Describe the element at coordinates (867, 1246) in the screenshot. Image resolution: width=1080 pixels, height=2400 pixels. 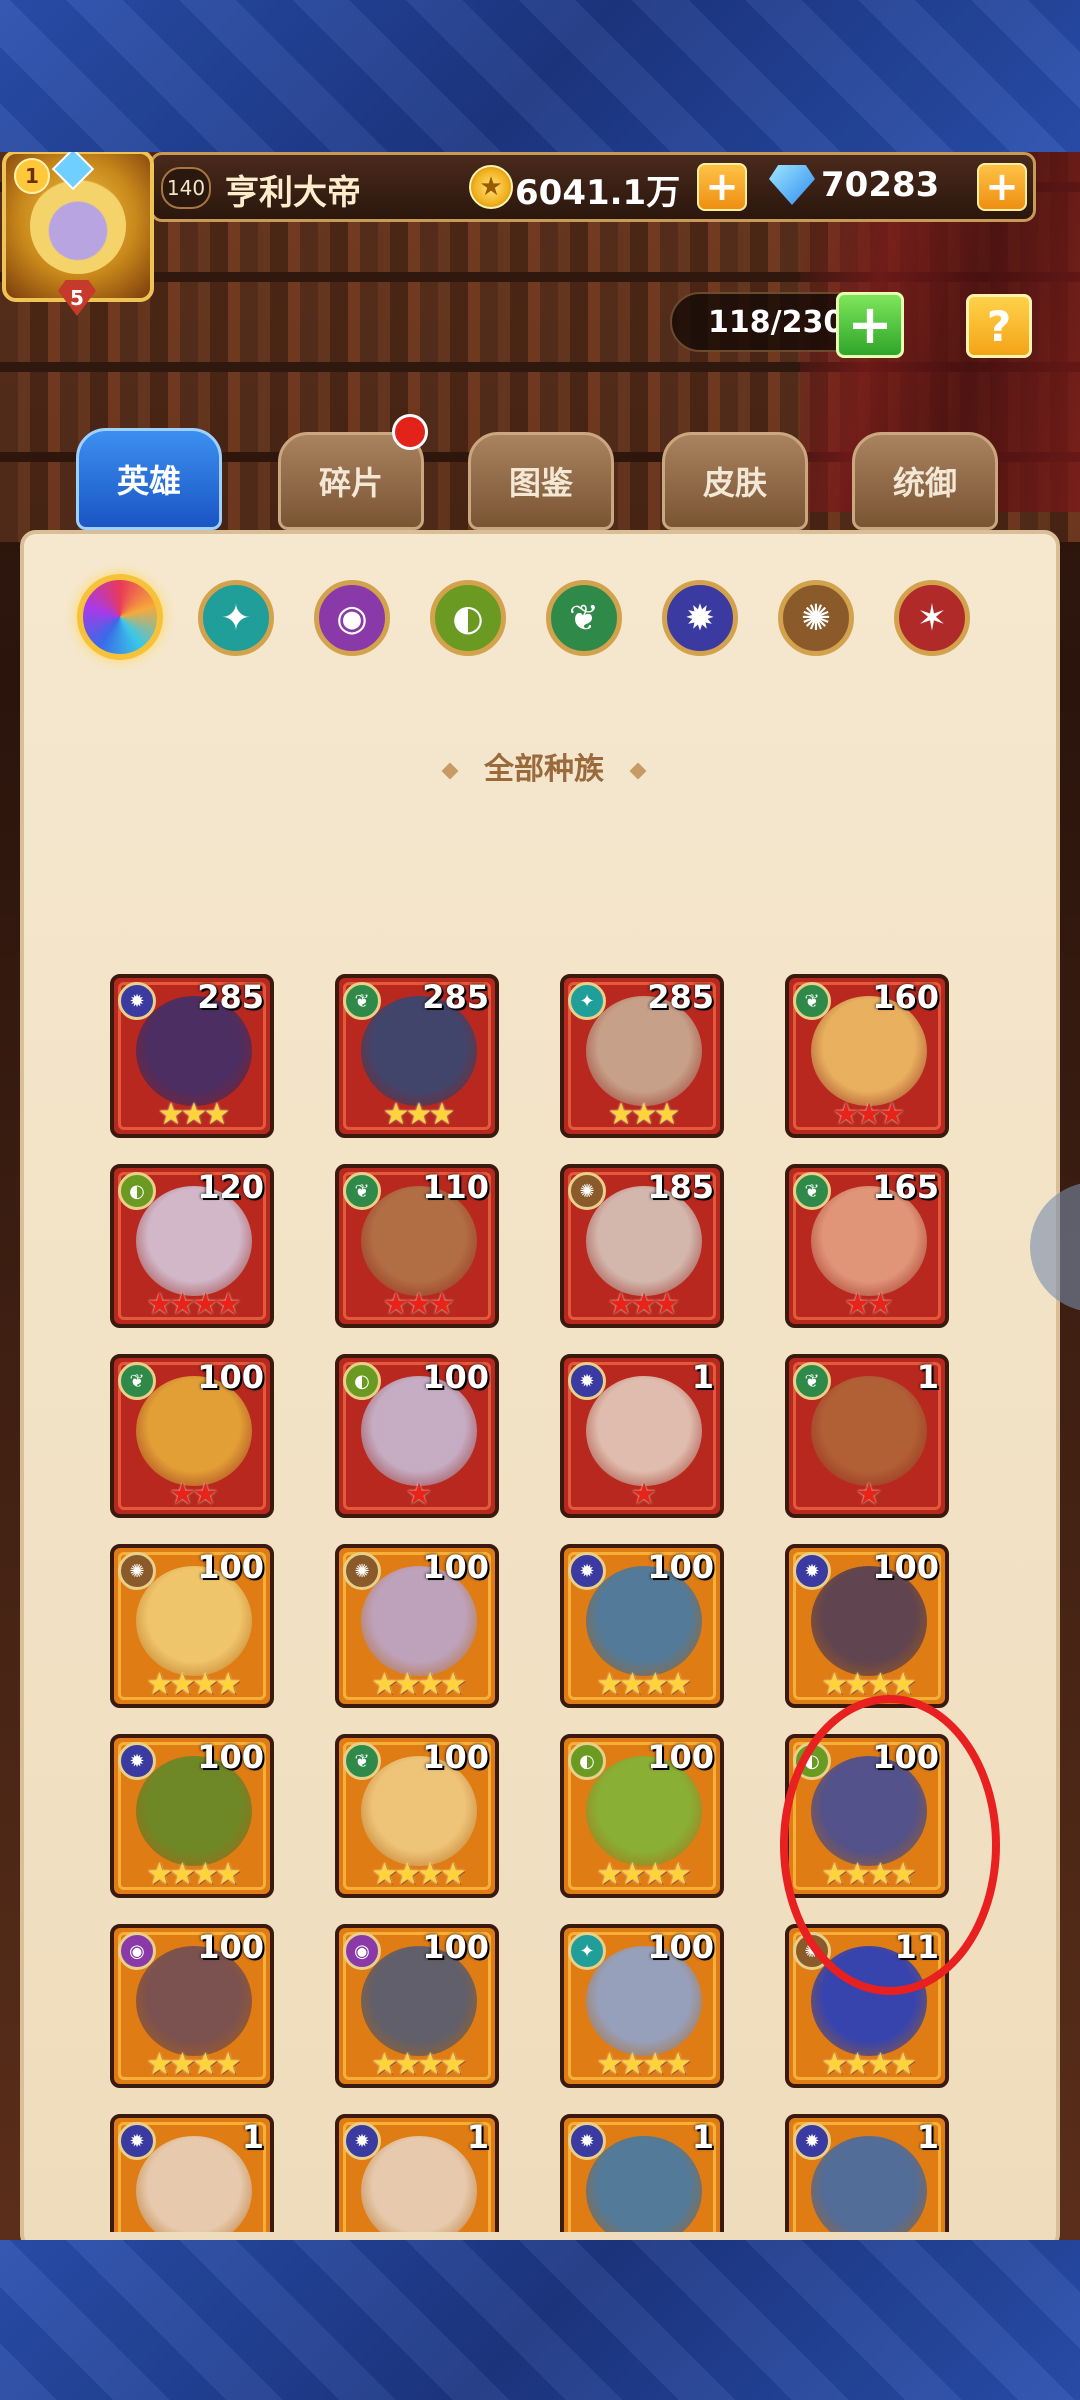
I see `hero-card: ❦ 165 ★★` at that location.